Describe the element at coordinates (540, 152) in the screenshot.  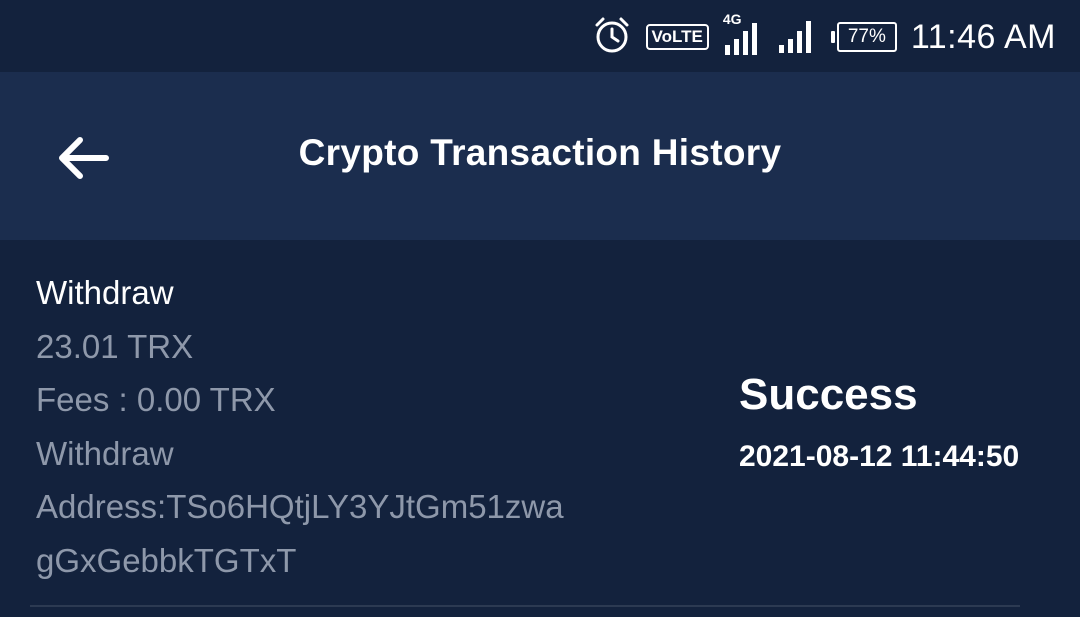
I see `page-title: Crypto Transaction History` at that location.